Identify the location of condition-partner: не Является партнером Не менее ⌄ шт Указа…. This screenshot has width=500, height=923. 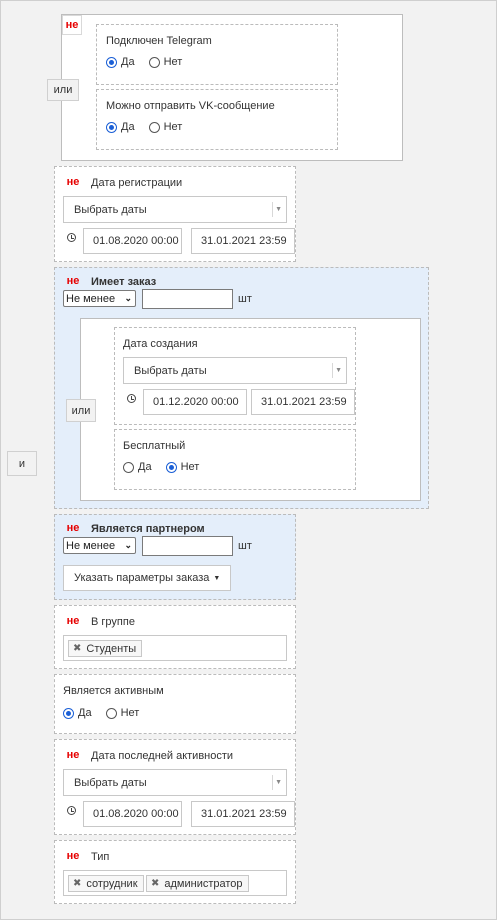
(175, 557).